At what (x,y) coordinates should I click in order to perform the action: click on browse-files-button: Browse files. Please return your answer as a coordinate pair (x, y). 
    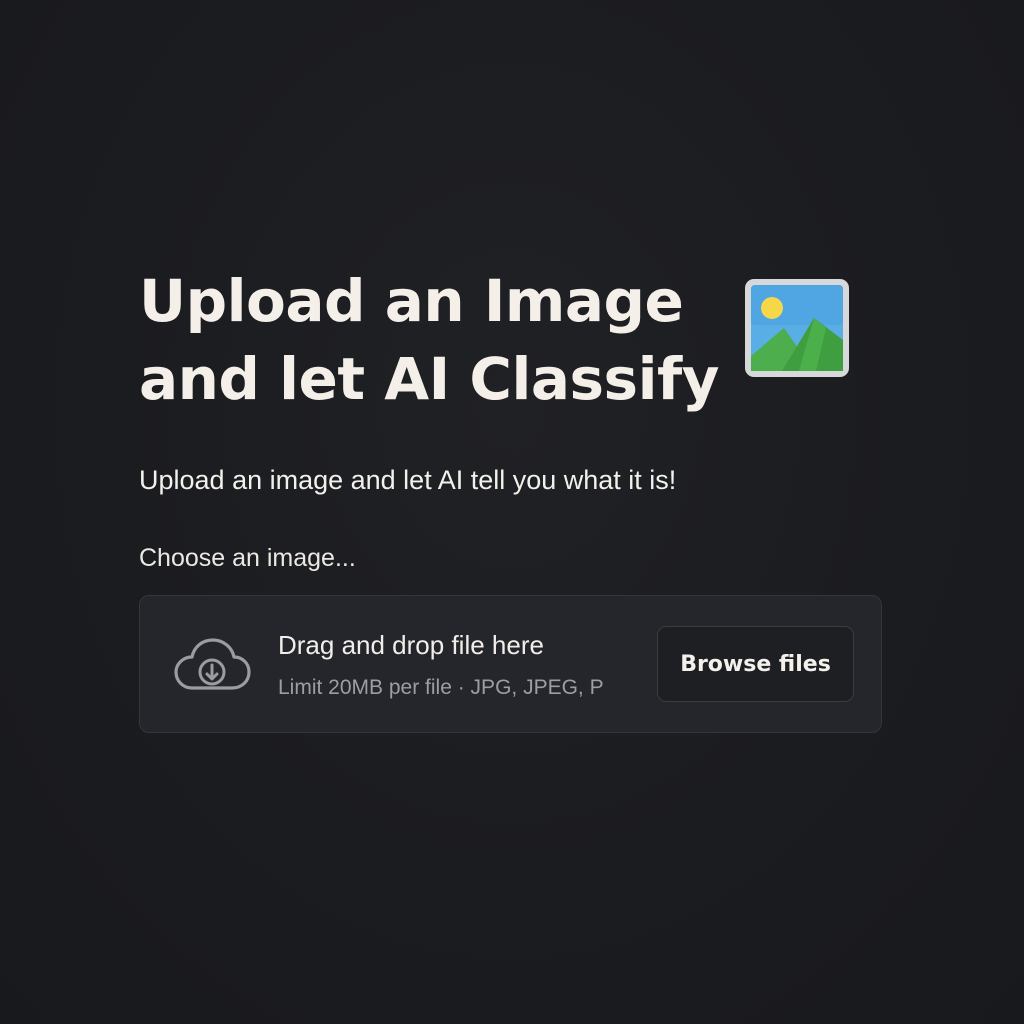
    Looking at the image, I should click on (755, 664).